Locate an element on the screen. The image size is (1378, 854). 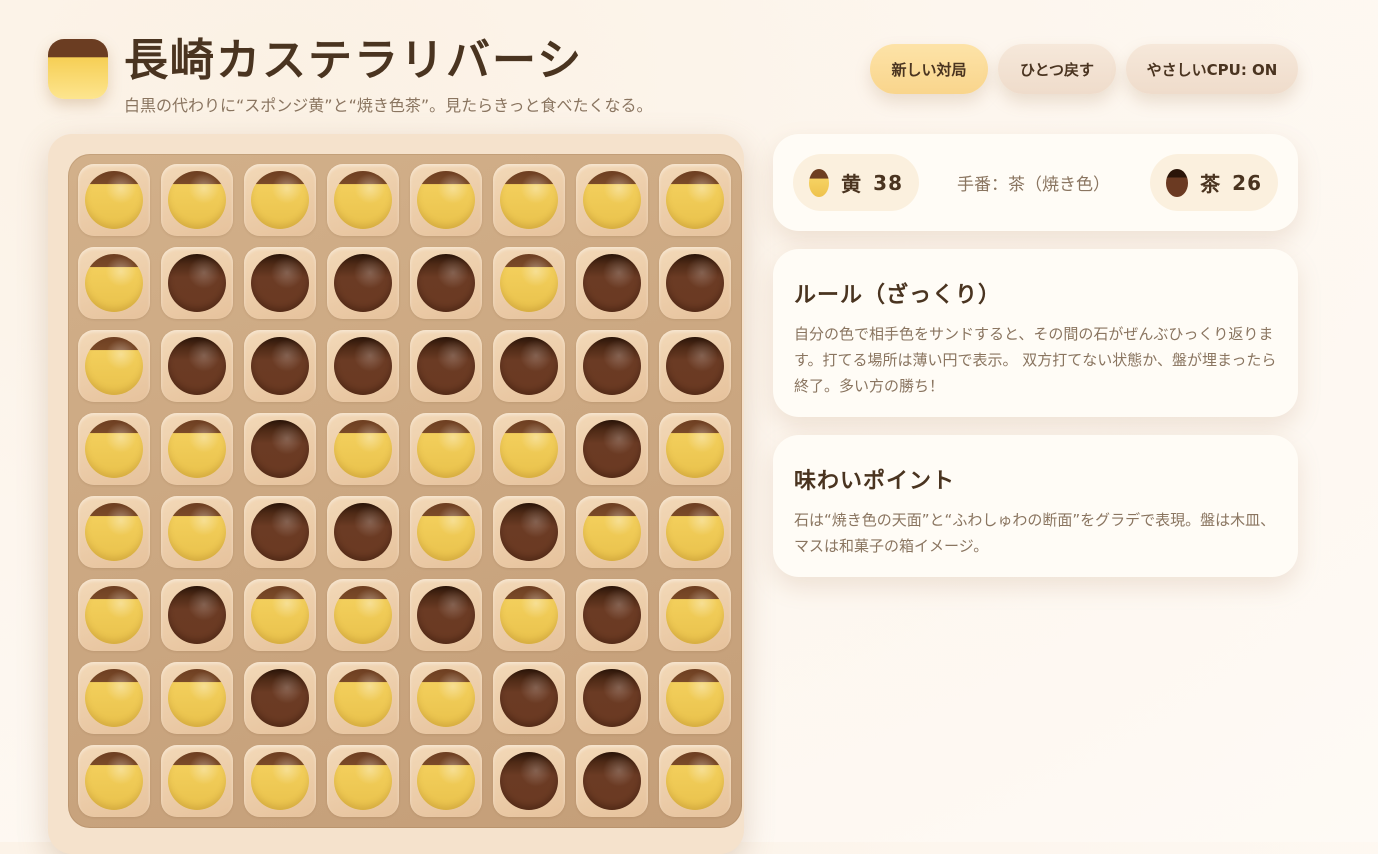
new-game-button: 新しい対局 is located at coordinates (929, 69).